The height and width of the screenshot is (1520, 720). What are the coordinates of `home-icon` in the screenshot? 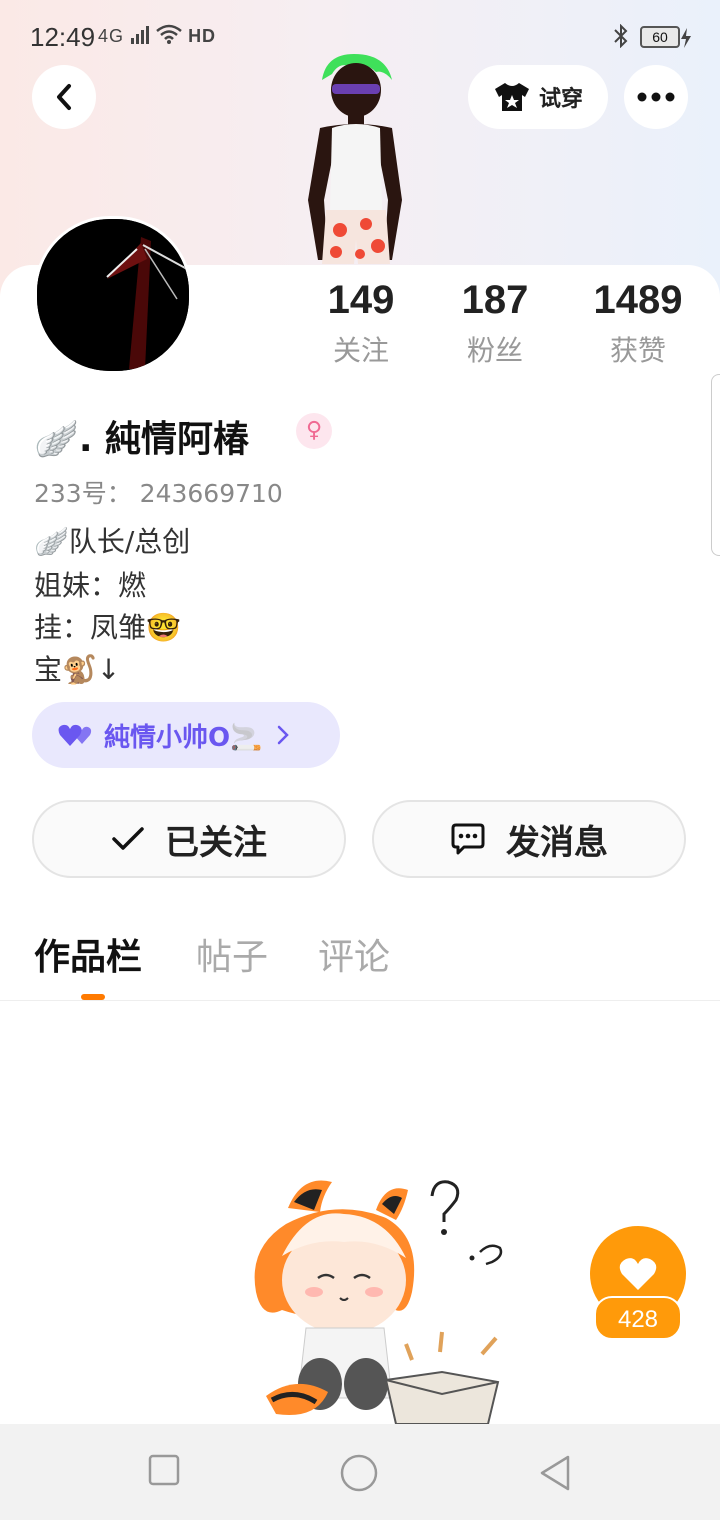 It's located at (359, 1473).